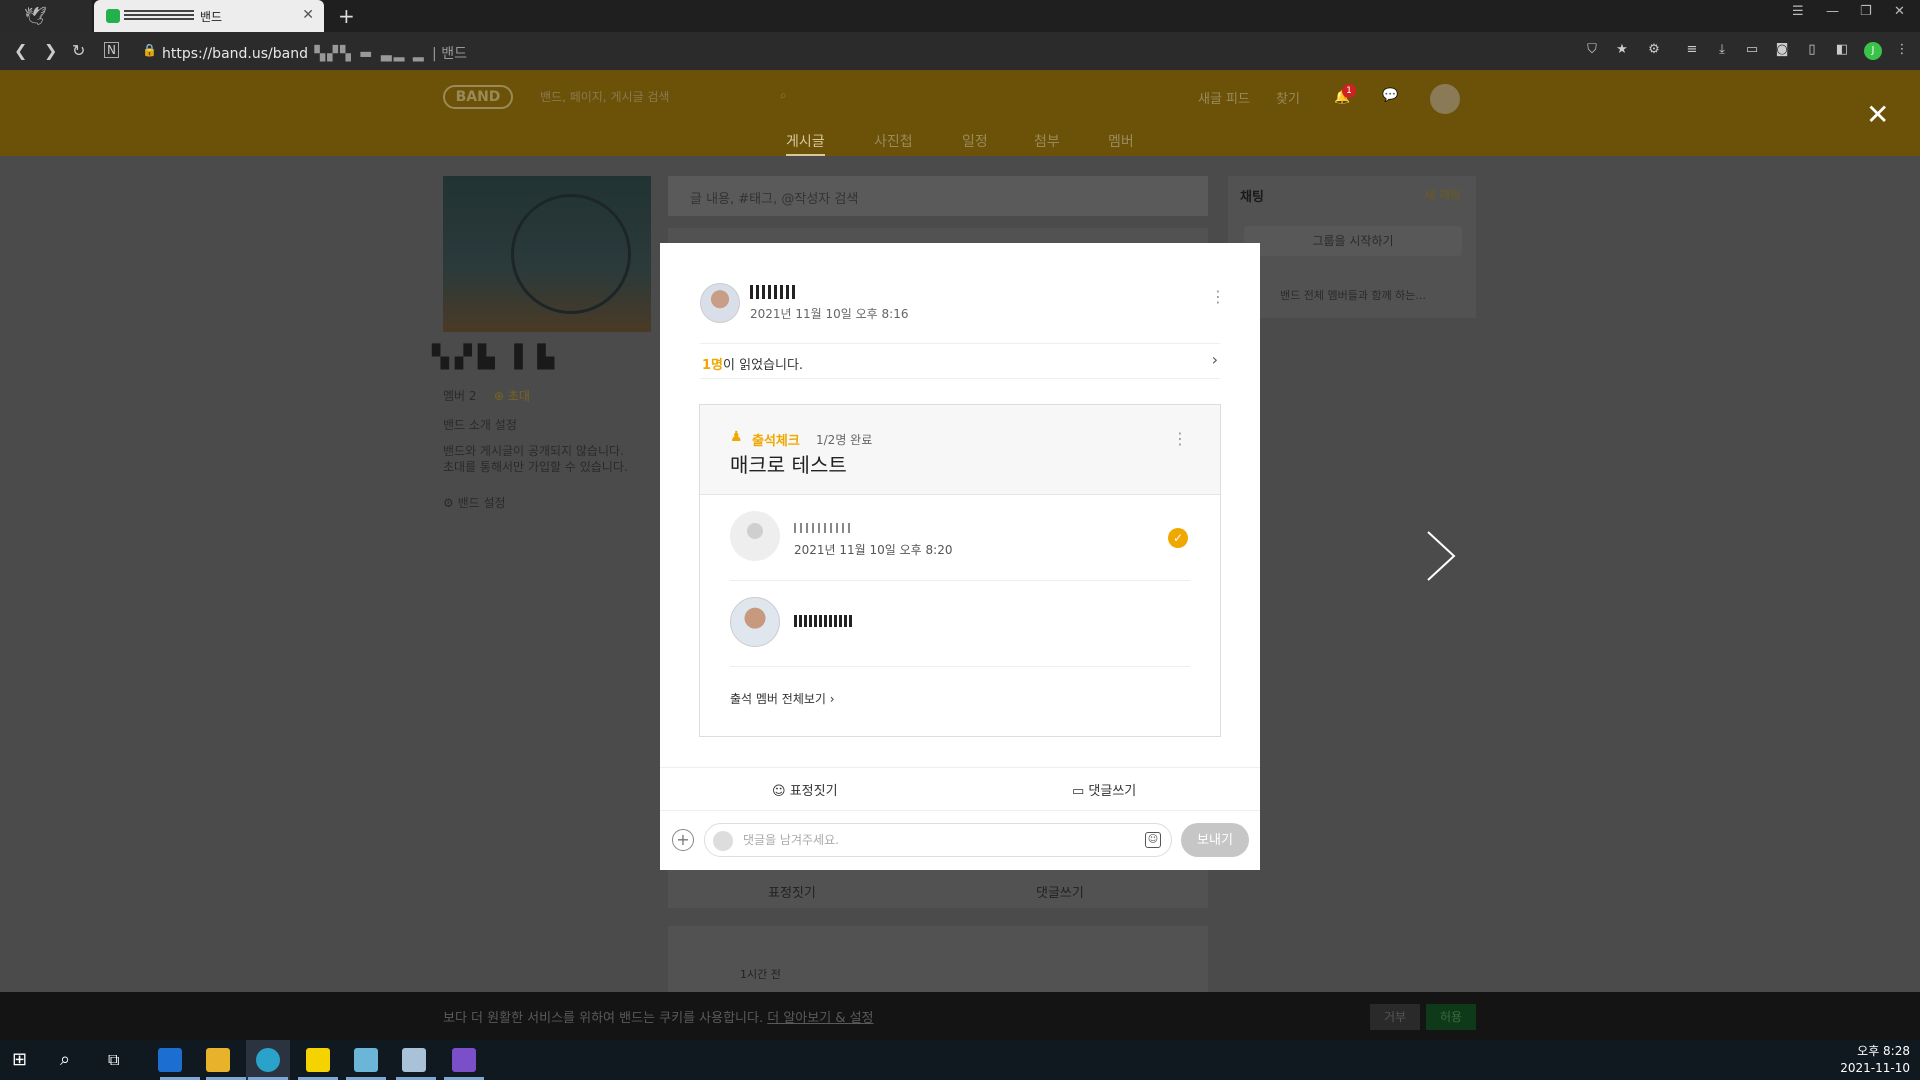 The height and width of the screenshot is (1080, 1920). What do you see at coordinates (1252, 197) in the screenshot?
I see `chat-title: 채팅` at bounding box center [1252, 197].